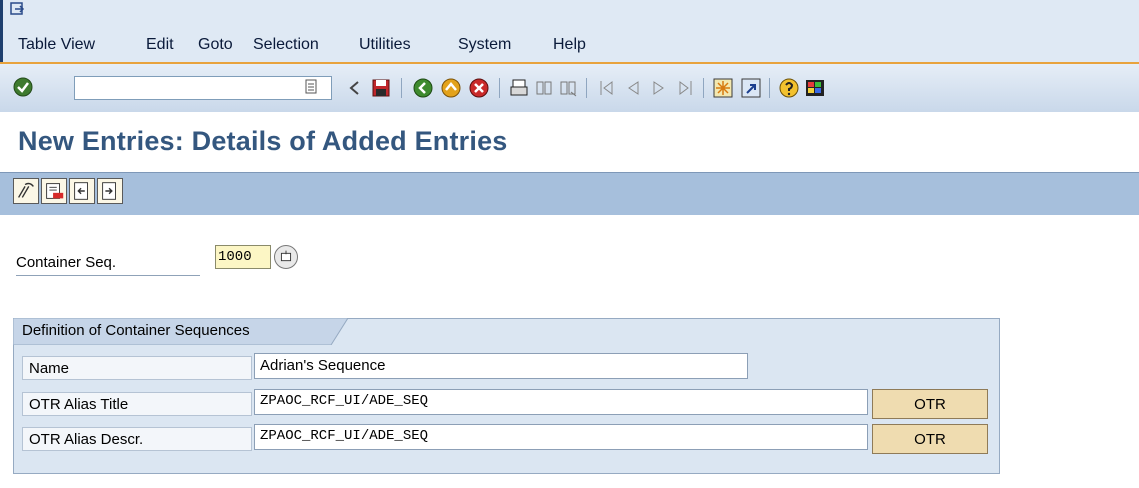  Describe the element at coordinates (815, 88) in the screenshot. I see `customize-layout-icon` at that location.